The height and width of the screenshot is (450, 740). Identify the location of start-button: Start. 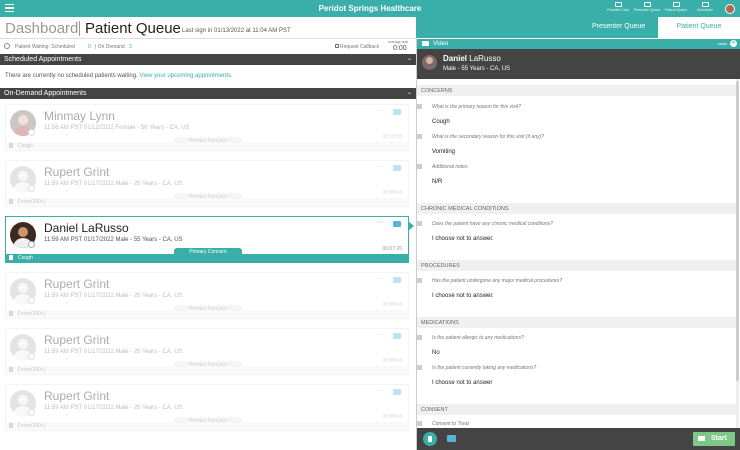
(714, 439).